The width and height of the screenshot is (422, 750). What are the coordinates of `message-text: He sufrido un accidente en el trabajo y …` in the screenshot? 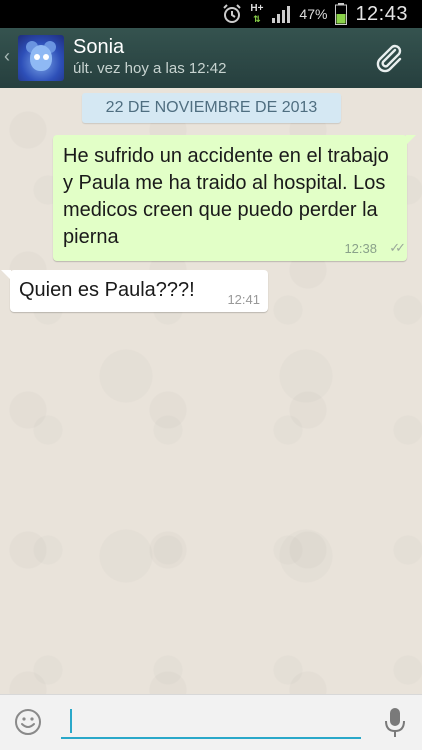 It's located at (226, 196).